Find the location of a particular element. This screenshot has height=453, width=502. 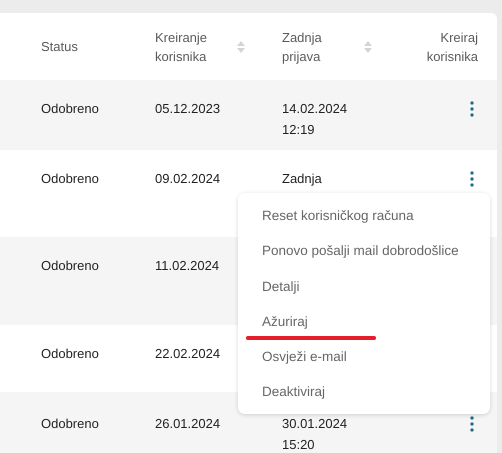

table-cell: 05.12.2023 is located at coordinates (187, 108).